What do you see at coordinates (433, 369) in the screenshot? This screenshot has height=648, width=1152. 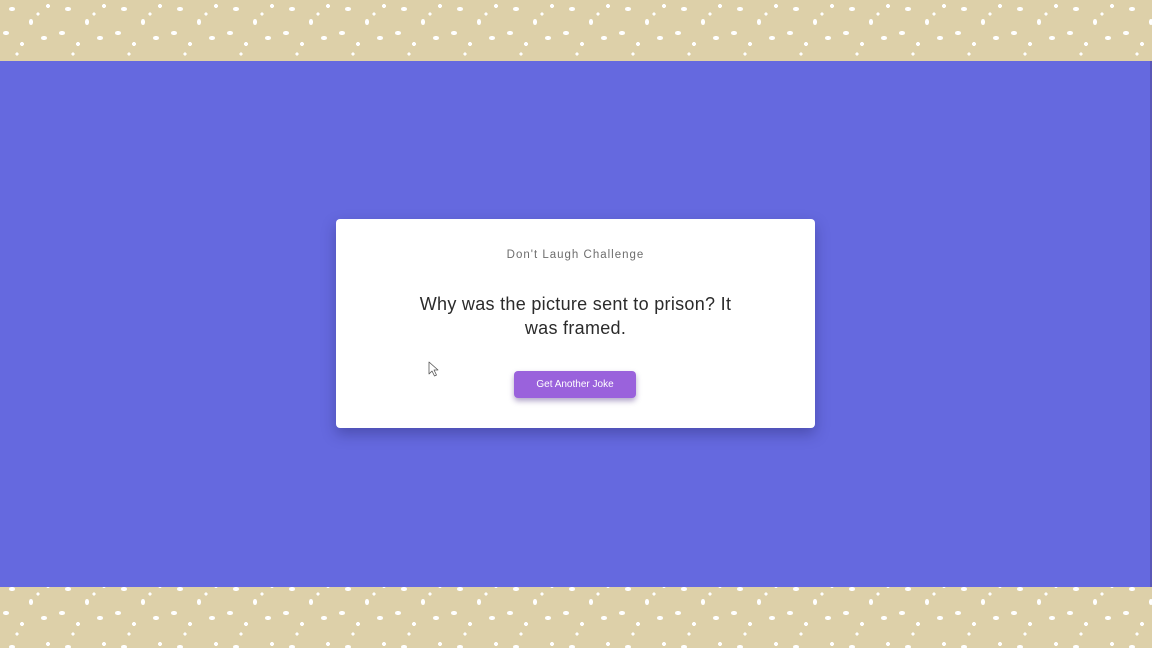 I see `mouse-pointer-icon` at bounding box center [433, 369].